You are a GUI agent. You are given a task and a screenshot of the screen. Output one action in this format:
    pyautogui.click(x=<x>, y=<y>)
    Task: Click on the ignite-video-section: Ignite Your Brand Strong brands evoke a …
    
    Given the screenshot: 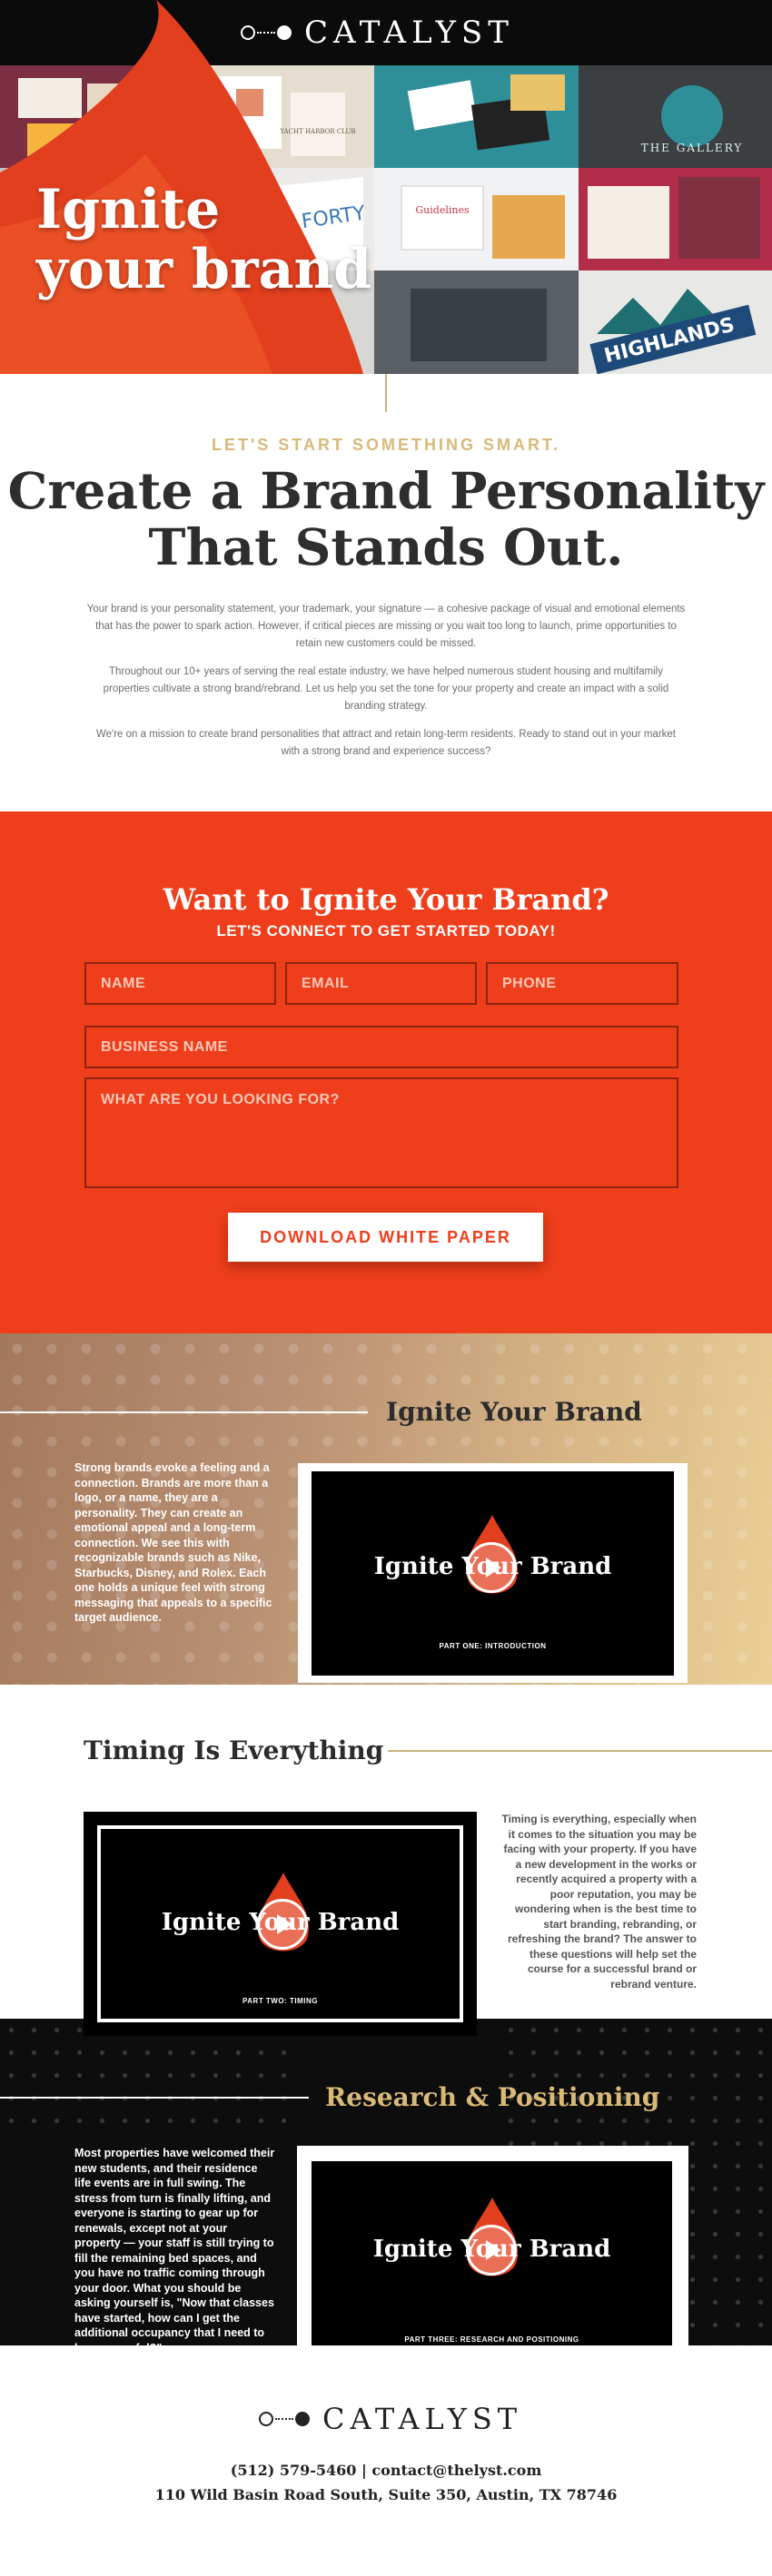 What is the action you would take?
    pyautogui.click(x=386, y=1509)
    